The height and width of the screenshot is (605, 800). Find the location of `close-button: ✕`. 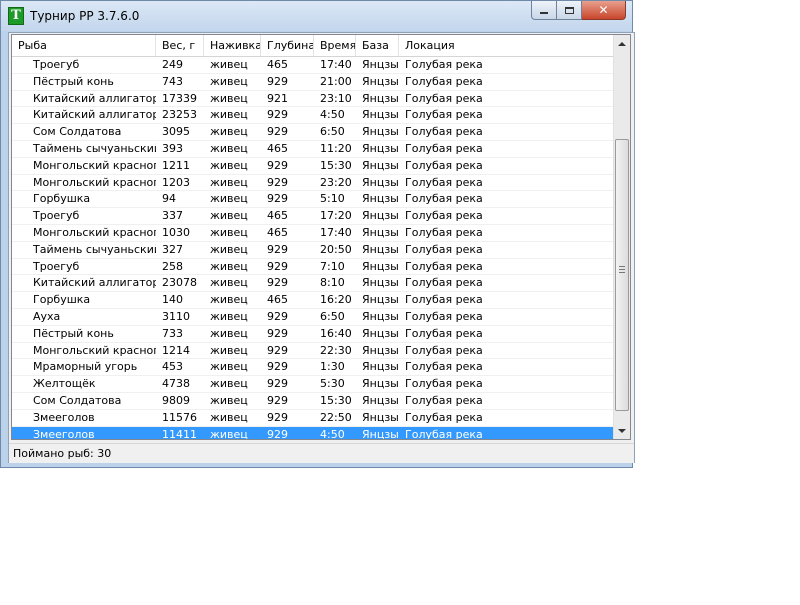

close-button: ✕ is located at coordinates (604, 10).